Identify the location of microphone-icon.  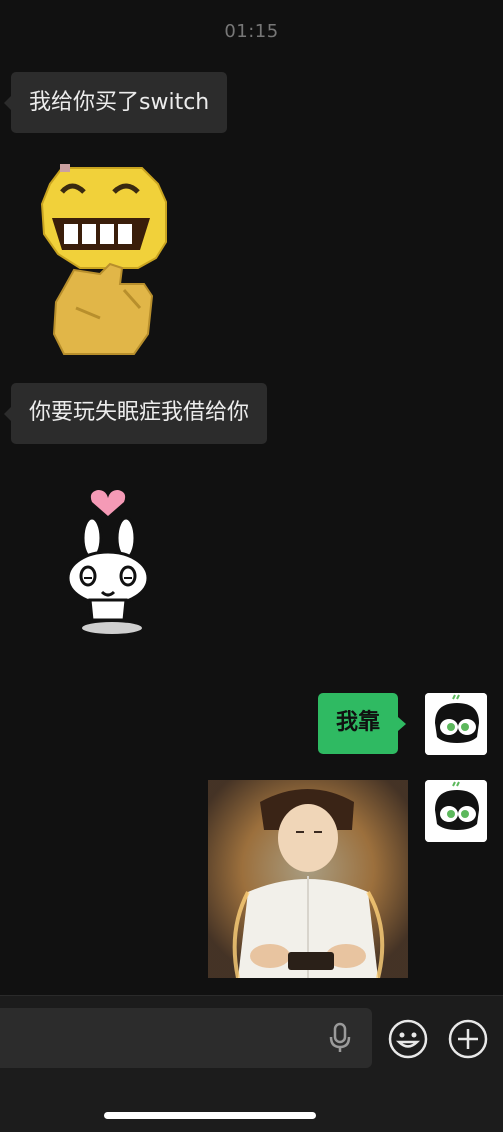
(340, 1038).